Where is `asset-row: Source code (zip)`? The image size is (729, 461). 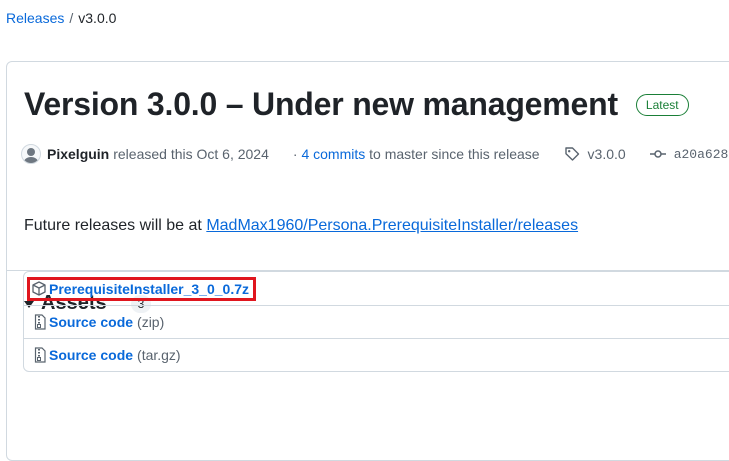 asset-row: Source code (zip) is located at coordinates (376, 321).